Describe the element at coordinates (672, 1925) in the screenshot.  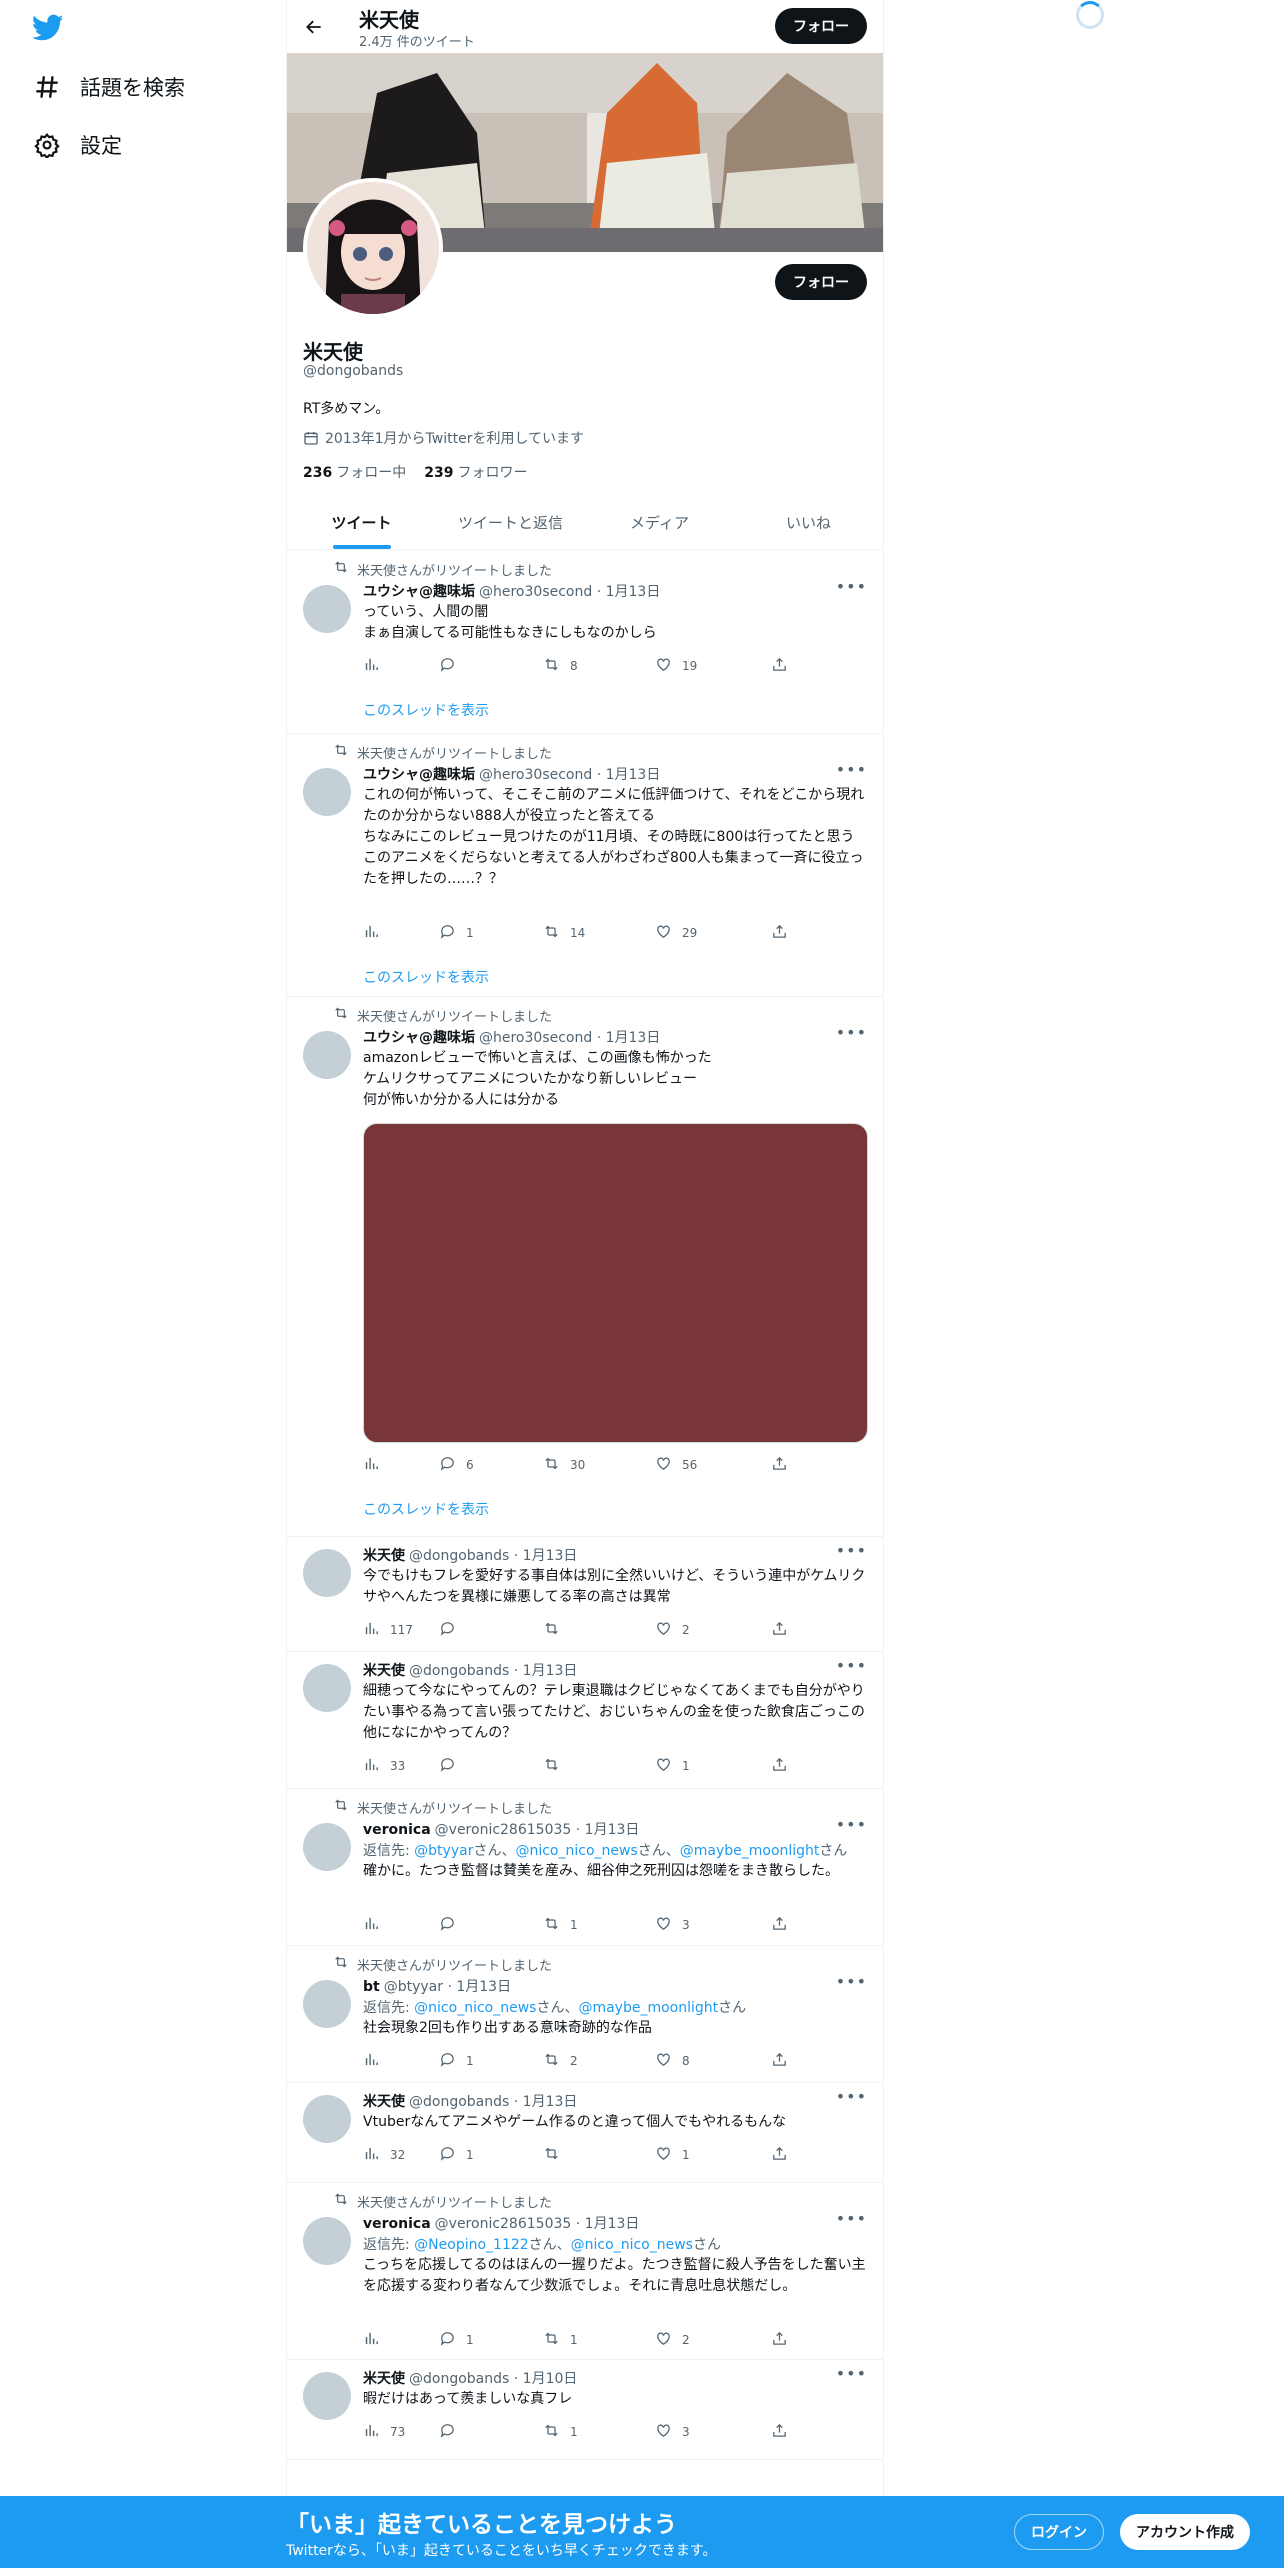
I see `like-action: 3` at that location.